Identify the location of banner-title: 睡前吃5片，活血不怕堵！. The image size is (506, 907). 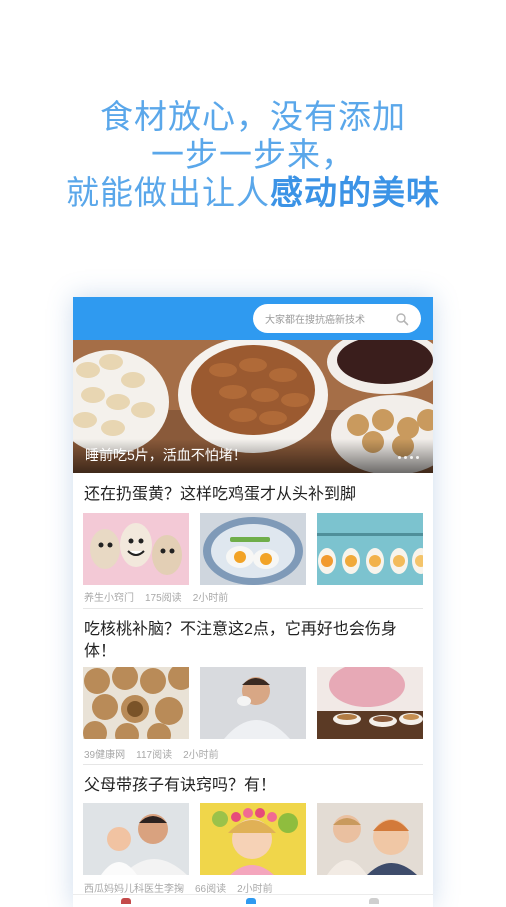
(166, 455).